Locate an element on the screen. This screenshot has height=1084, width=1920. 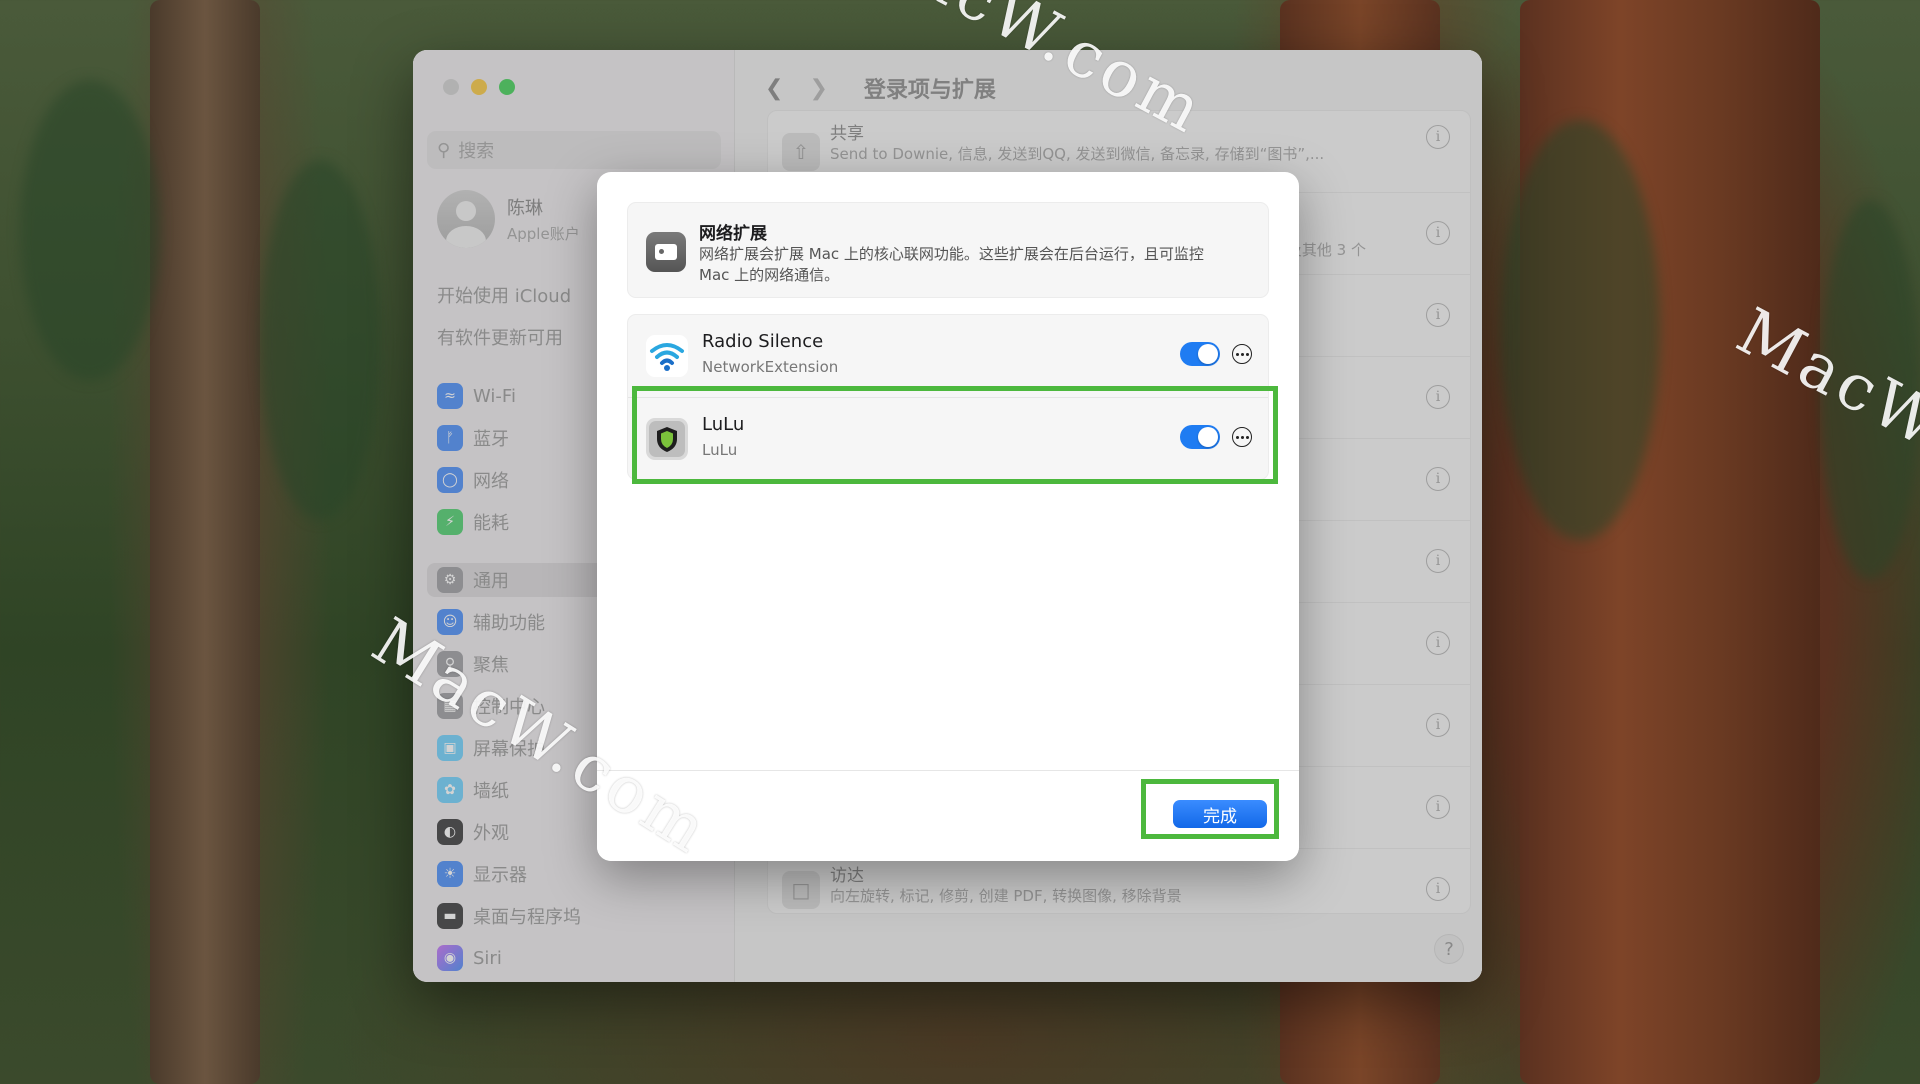
sidebar-item-desktop-dock: ▬ 桌面与程序坞 is located at coordinates (509, 916).